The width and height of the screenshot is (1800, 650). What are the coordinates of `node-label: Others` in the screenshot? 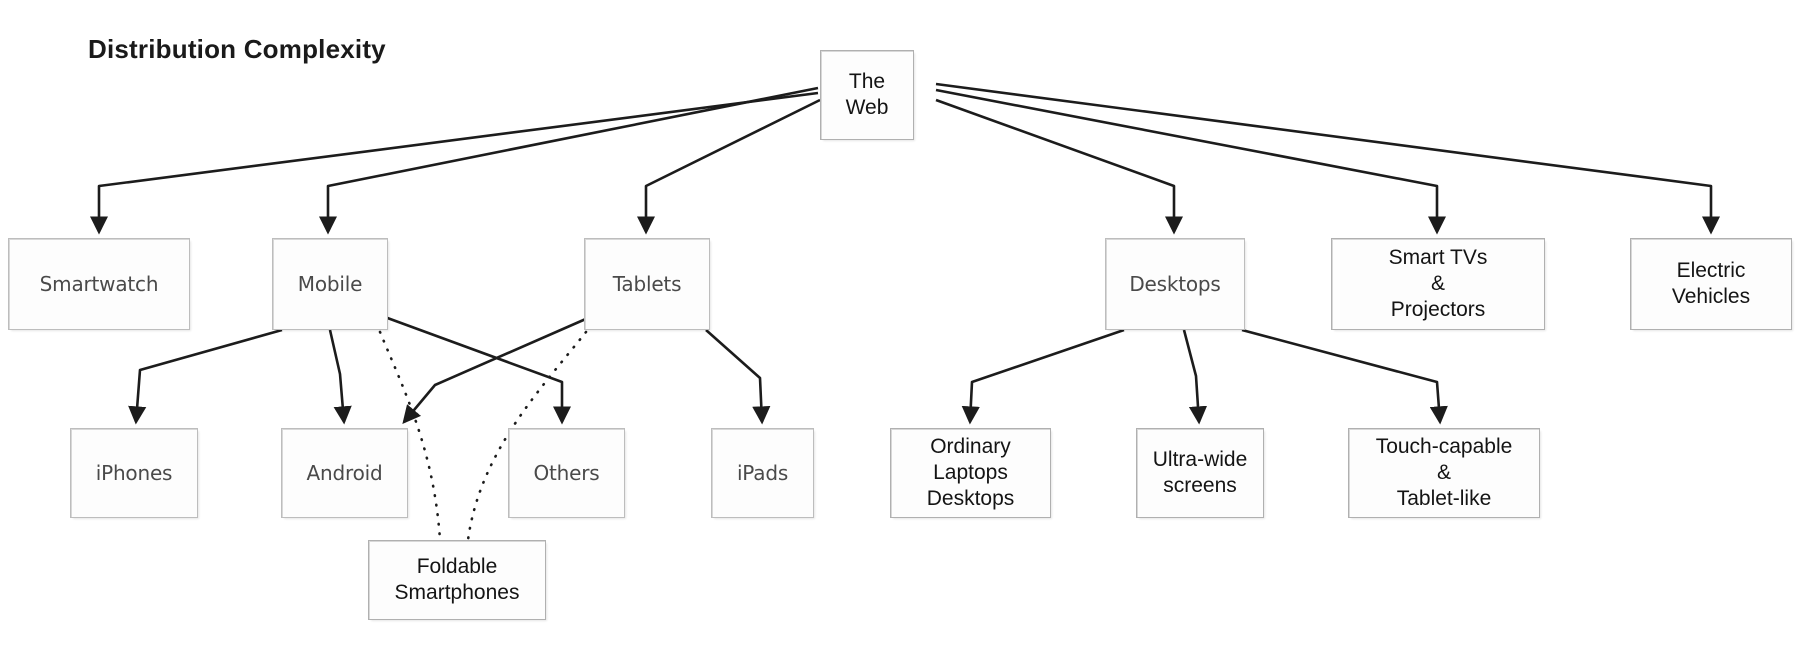 It's located at (566, 472).